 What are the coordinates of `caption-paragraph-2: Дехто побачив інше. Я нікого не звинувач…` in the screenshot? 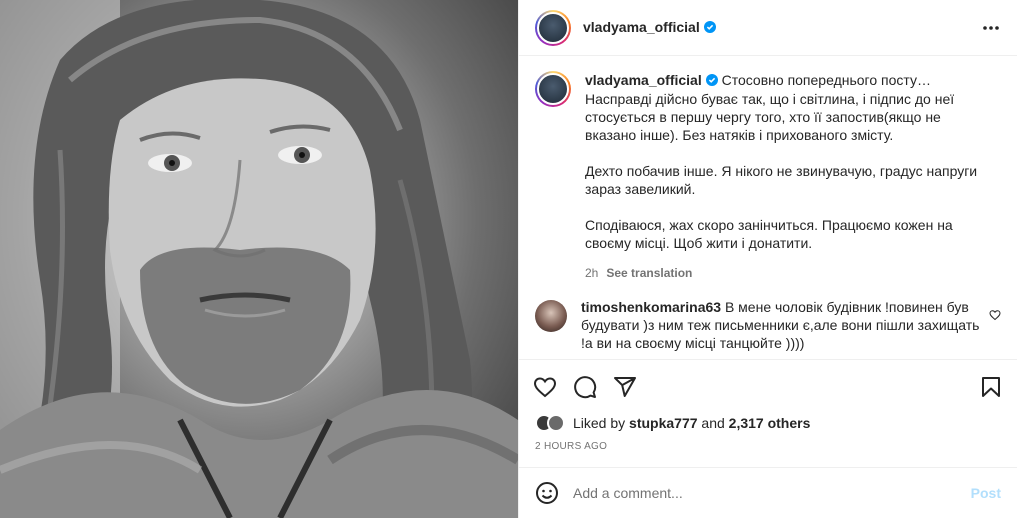 It's located at (781, 180).